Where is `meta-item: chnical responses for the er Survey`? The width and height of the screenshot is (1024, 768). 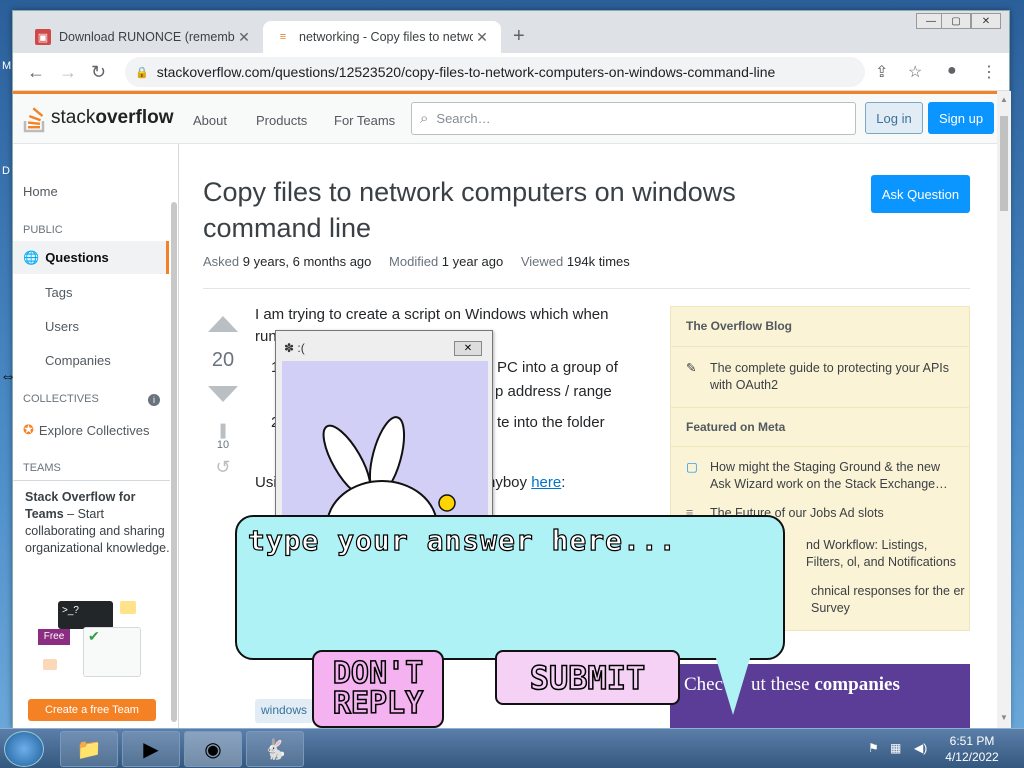
meta-item: chnical responses for the er Survey is located at coordinates (888, 600).